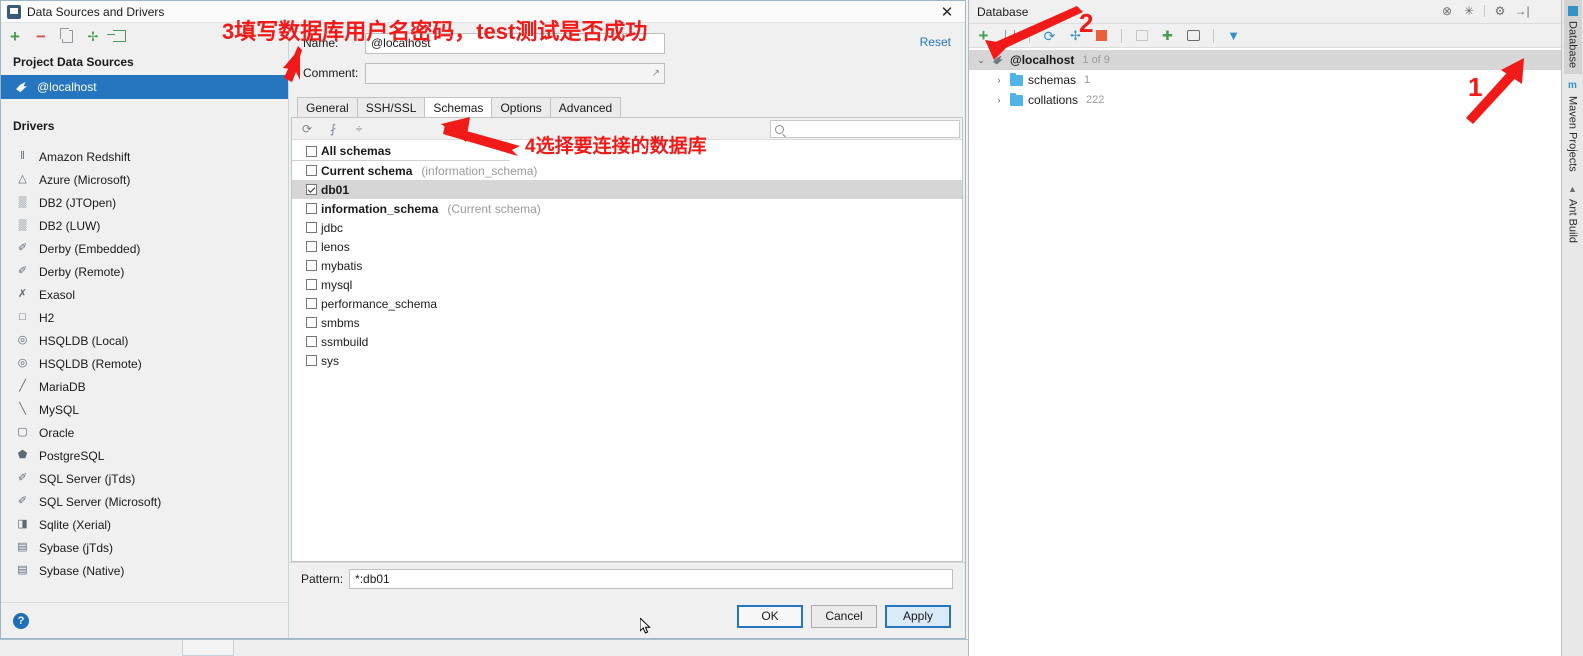 This screenshot has height=656, width=1583. Describe the element at coordinates (865, 129) in the screenshot. I see `search-input` at that location.